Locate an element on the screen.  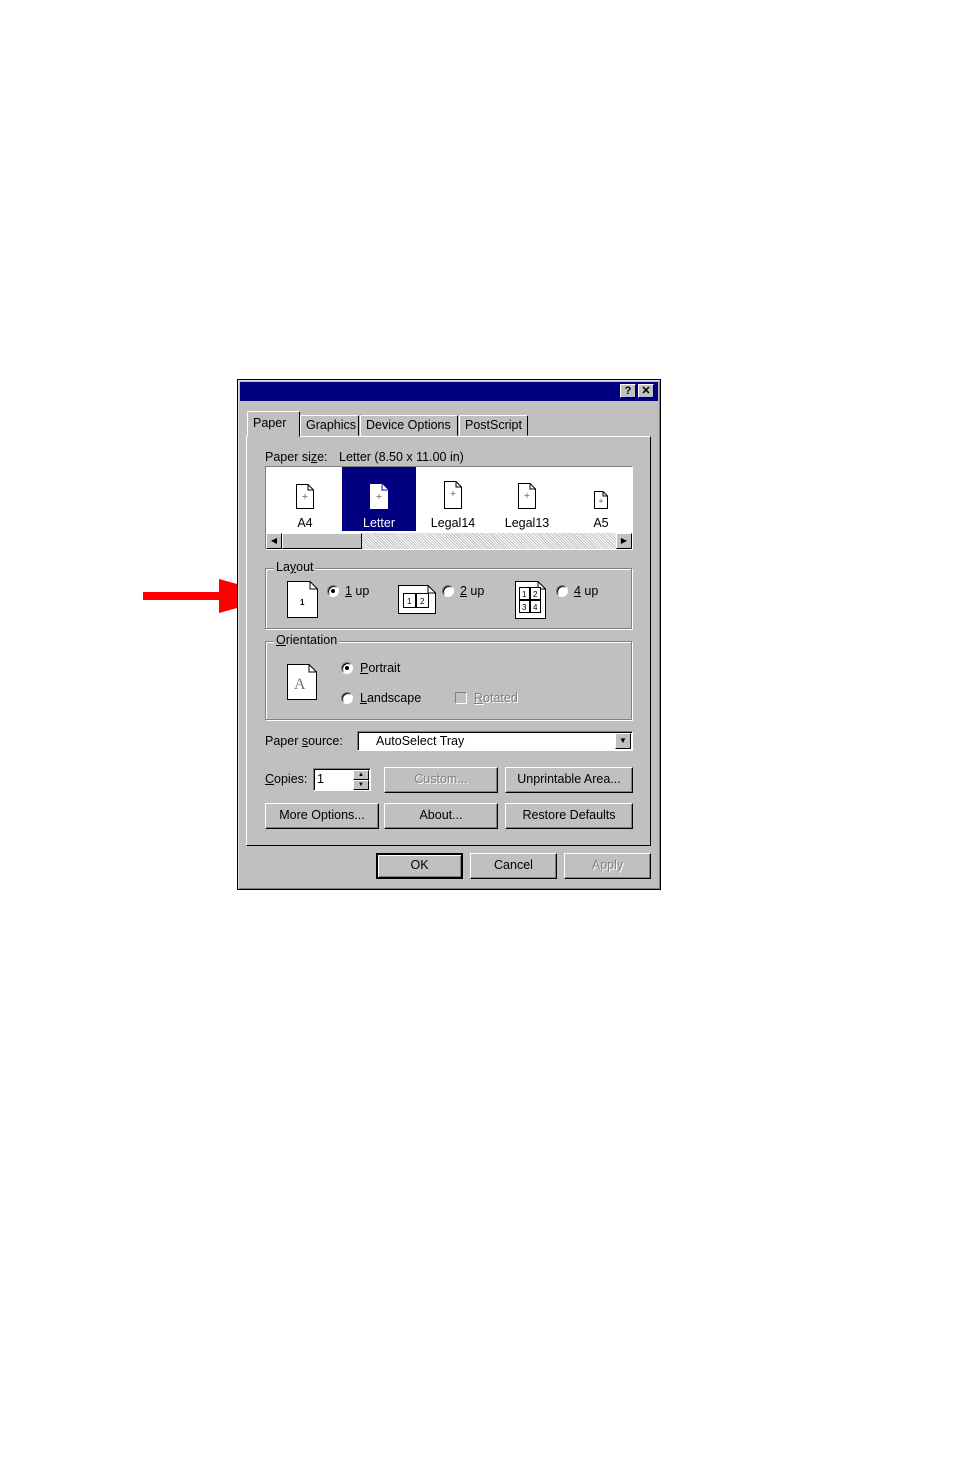
tab-graphics: Graphics is located at coordinates (329, 425).